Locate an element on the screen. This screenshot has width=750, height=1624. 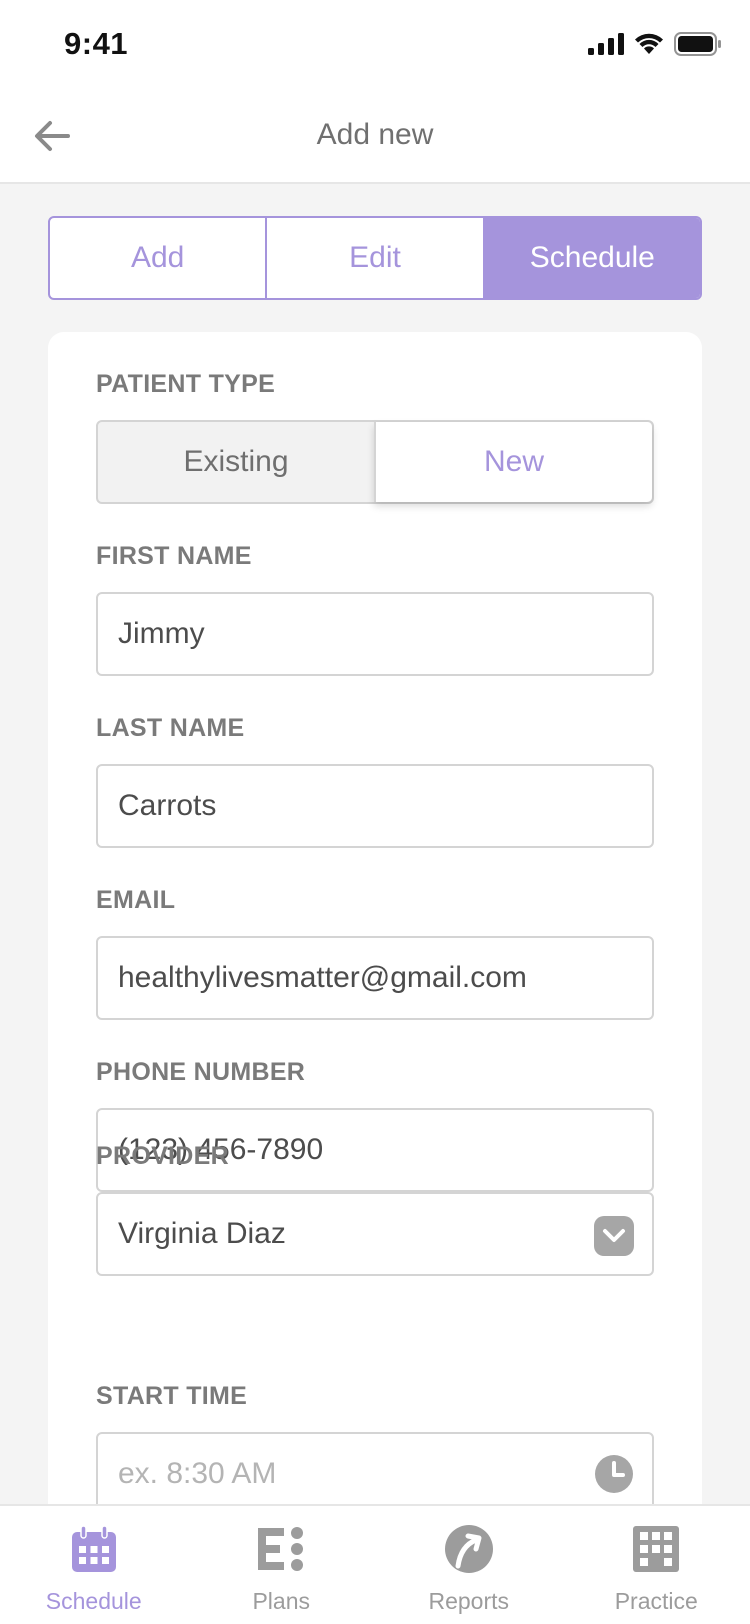
battery-icon is located at coordinates (697, 44).